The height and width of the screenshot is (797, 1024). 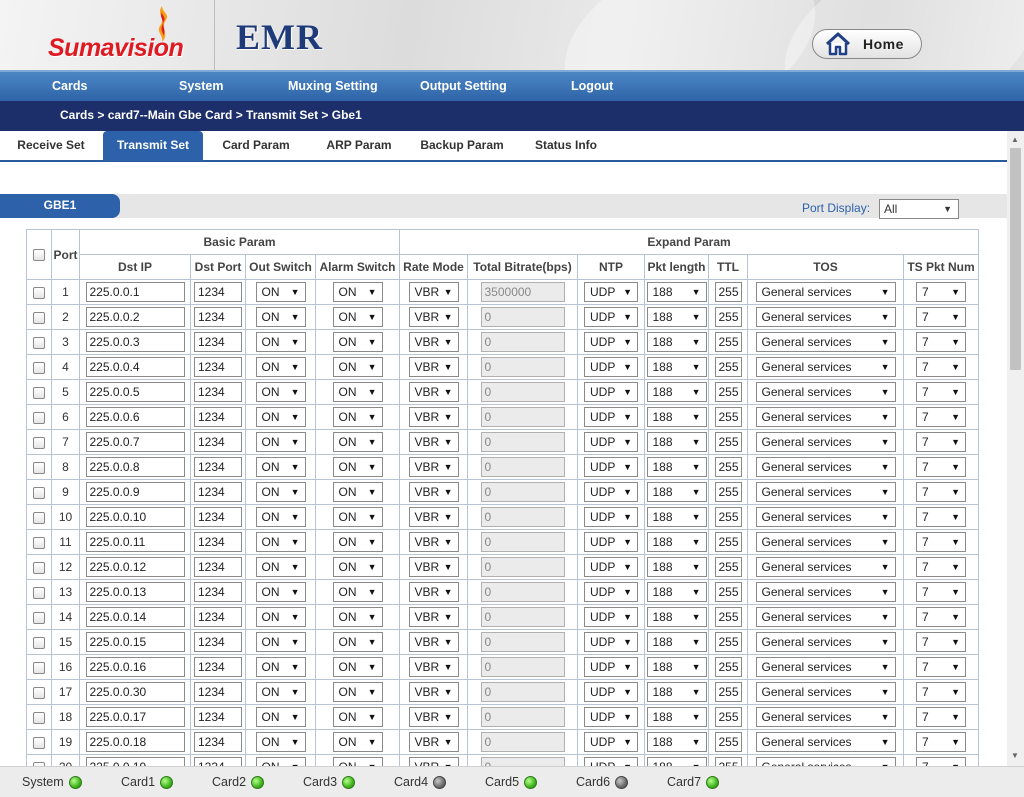 What do you see at coordinates (135, 742) in the screenshot?
I see `dst-ip-input: 225.0.0.18` at bounding box center [135, 742].